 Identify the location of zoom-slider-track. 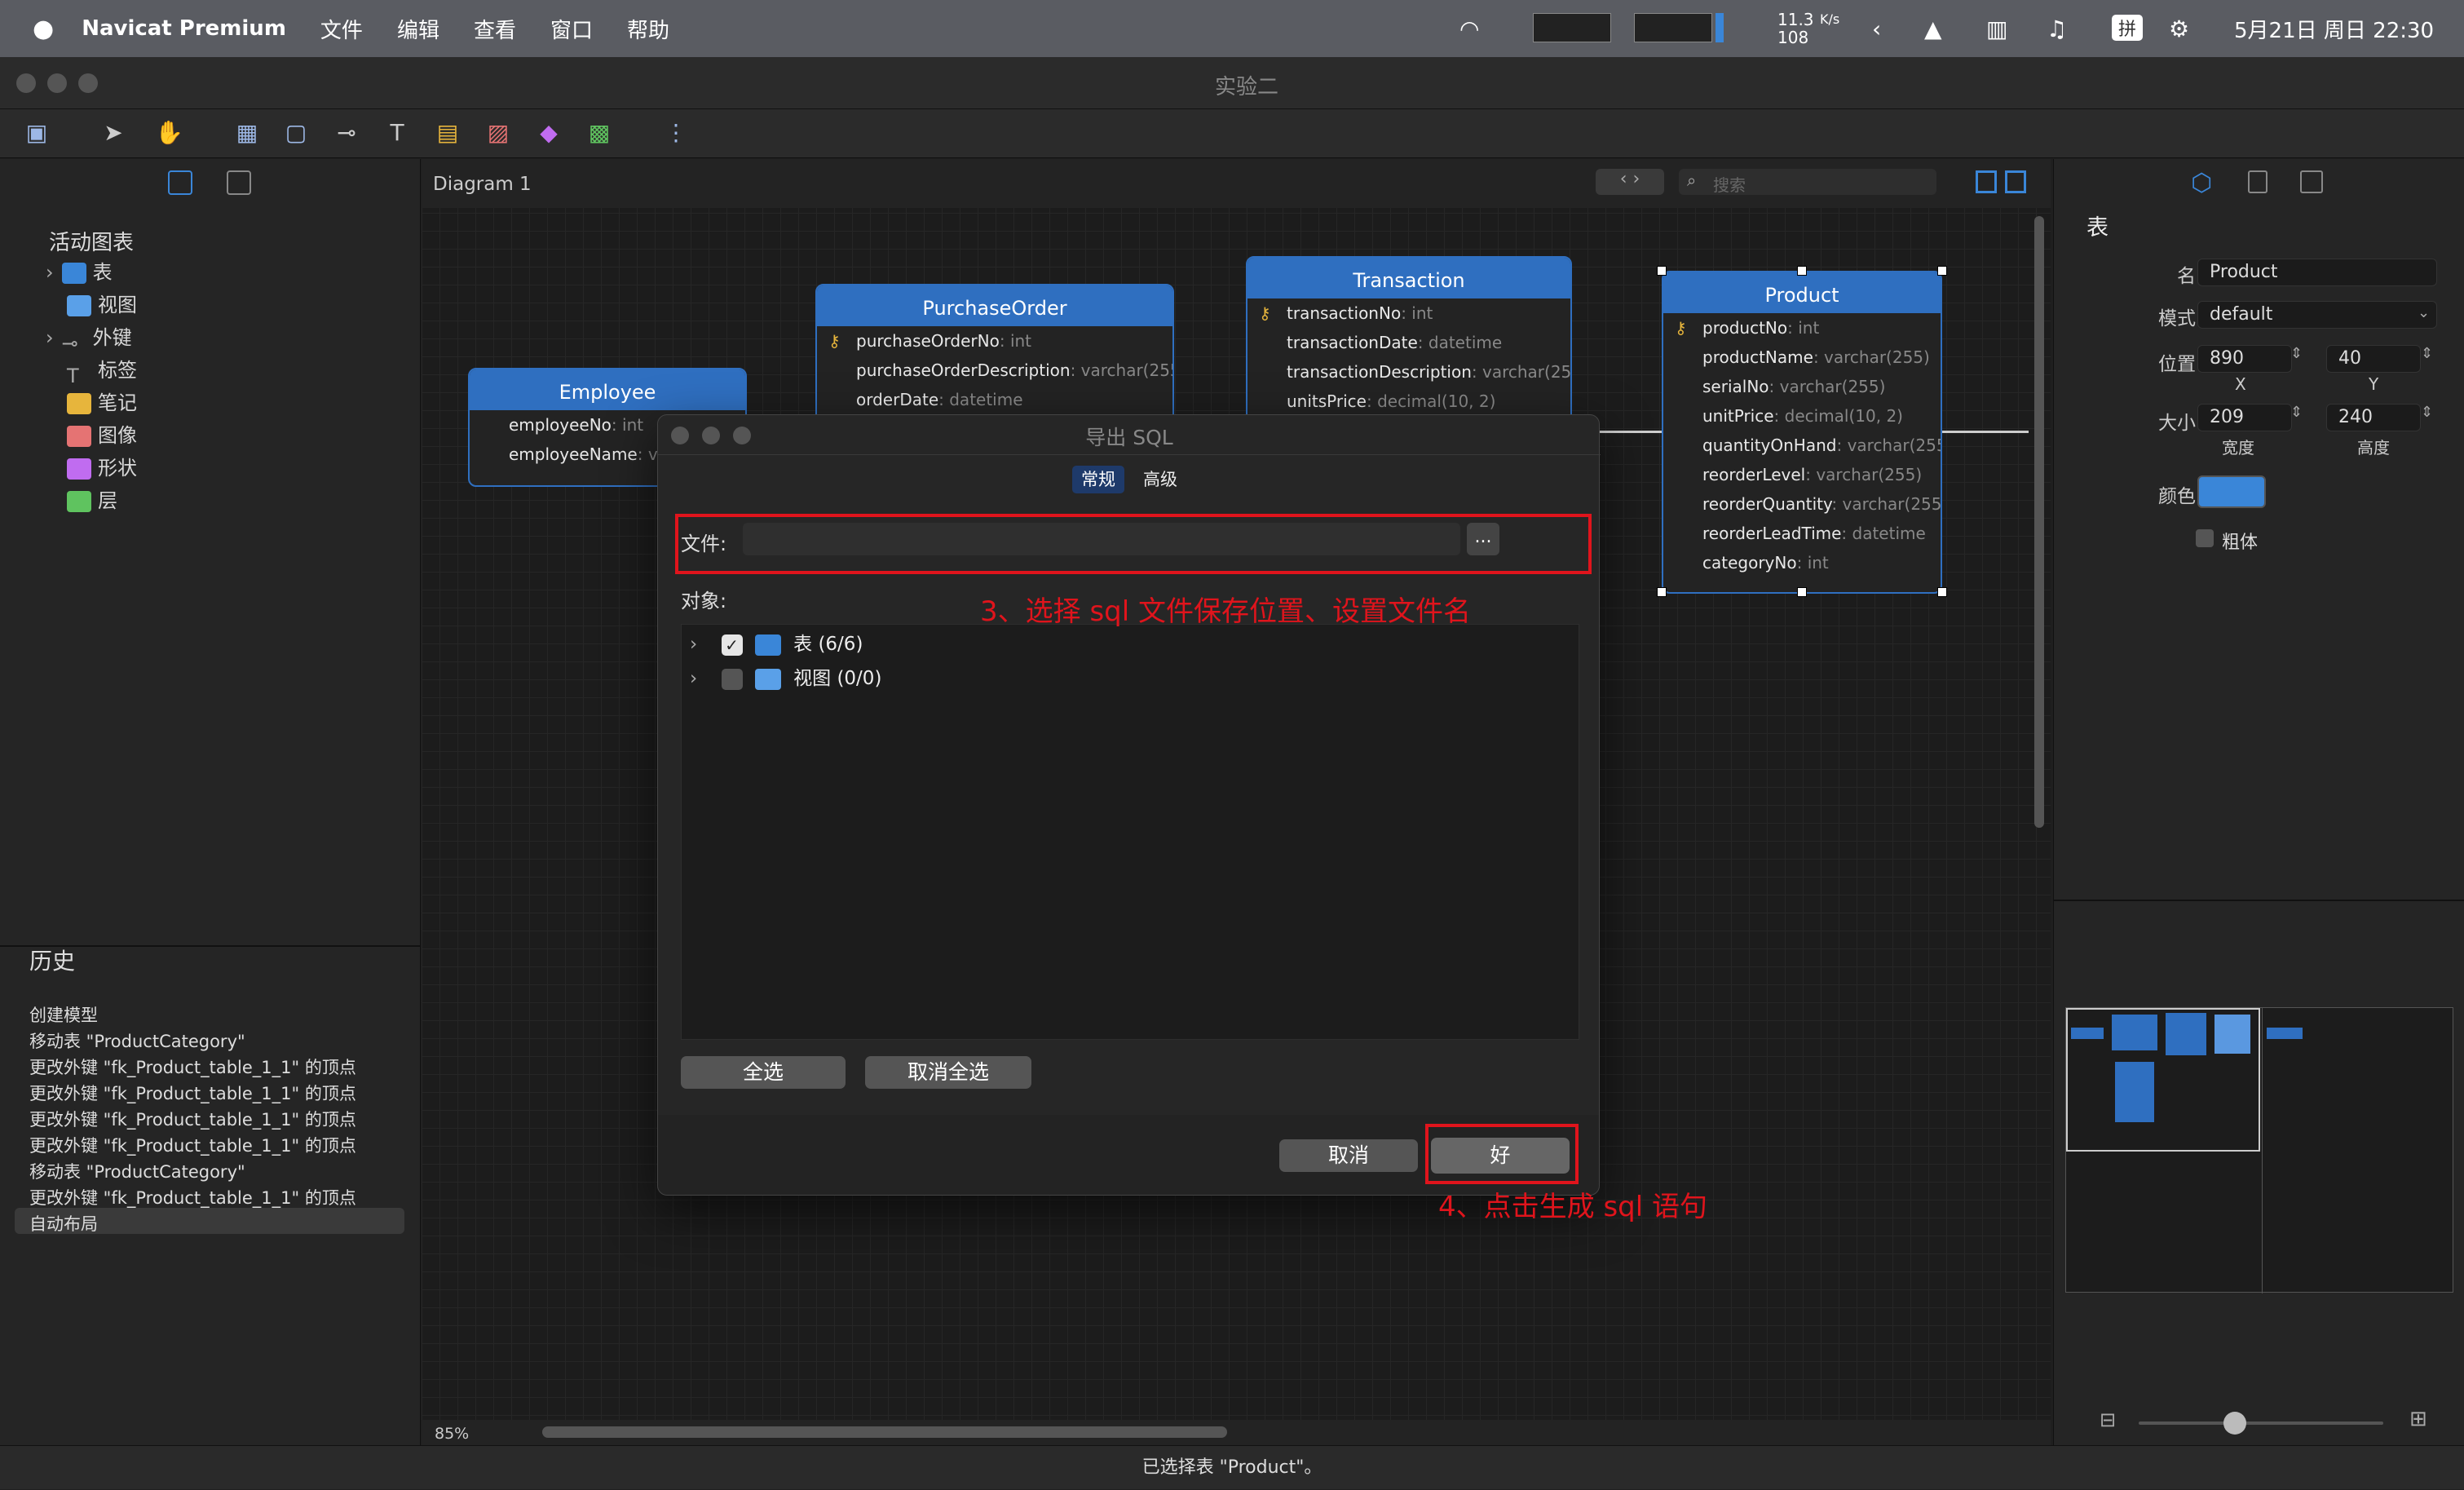
(2261, 1423).